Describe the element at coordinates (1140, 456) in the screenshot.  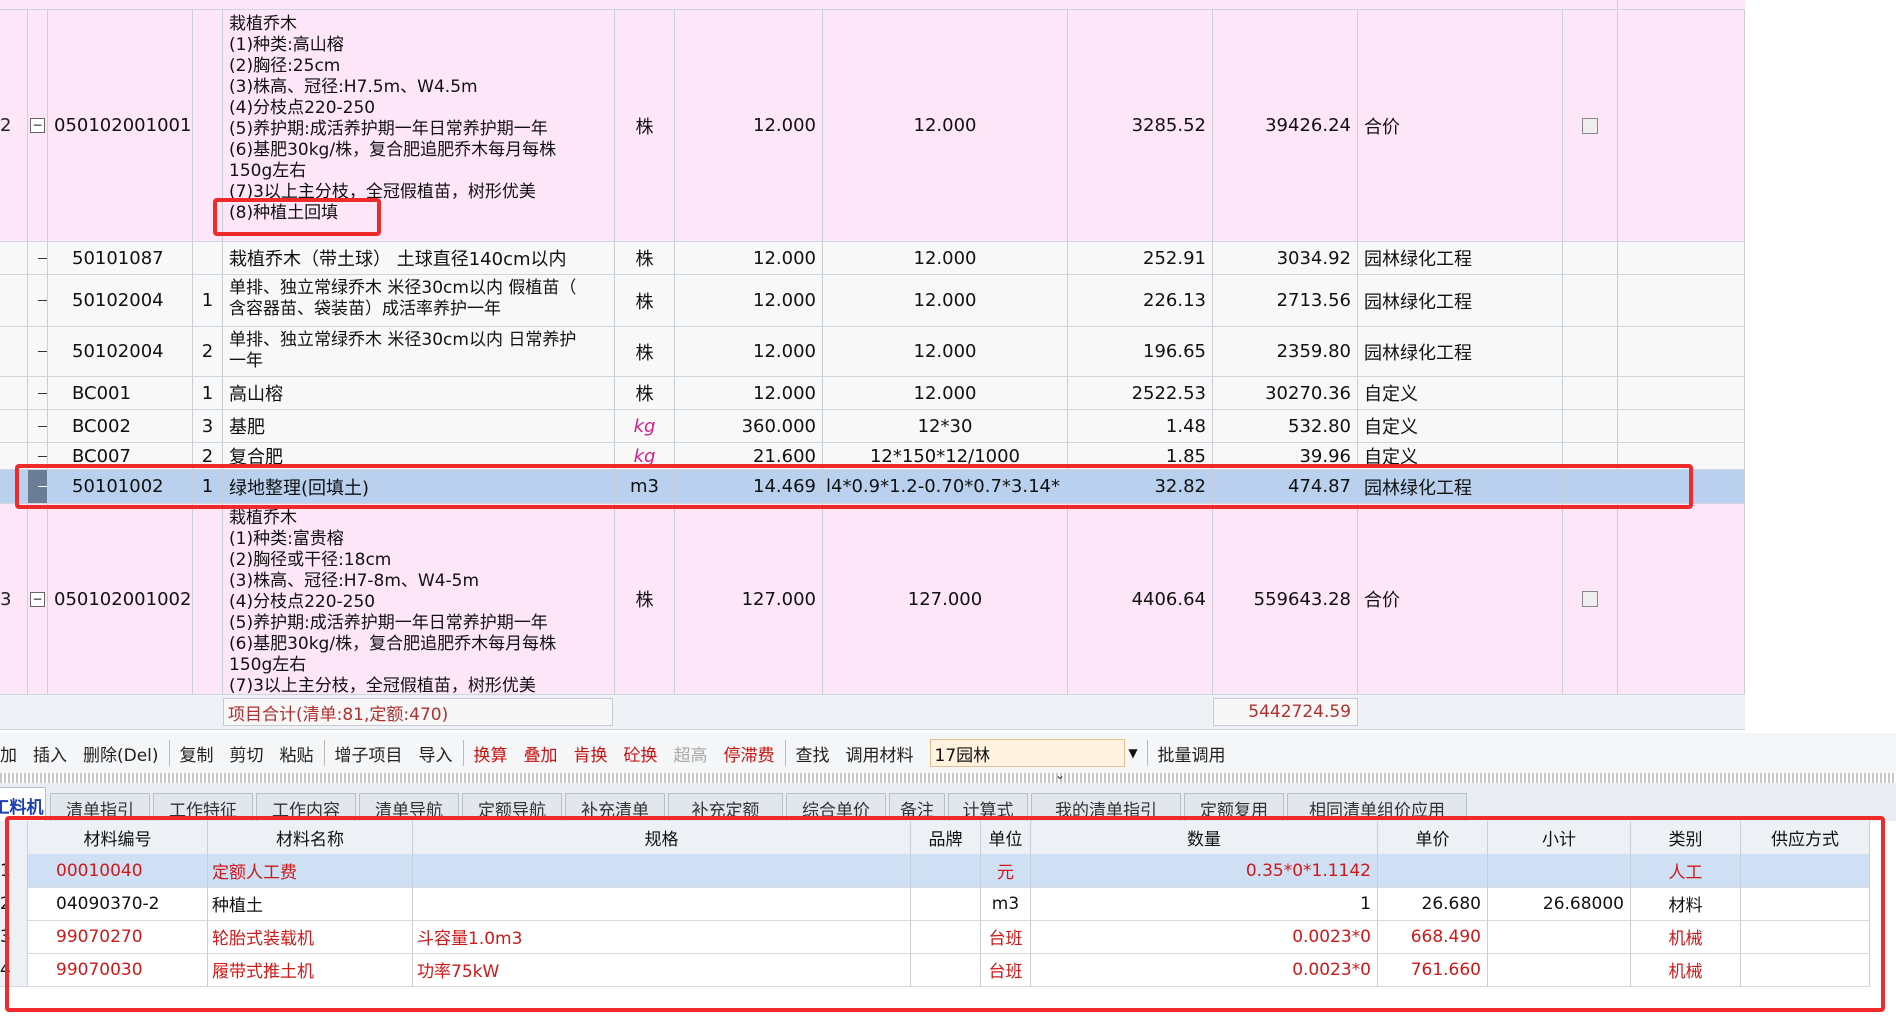
I see `cell-price: 1.85` at that location.